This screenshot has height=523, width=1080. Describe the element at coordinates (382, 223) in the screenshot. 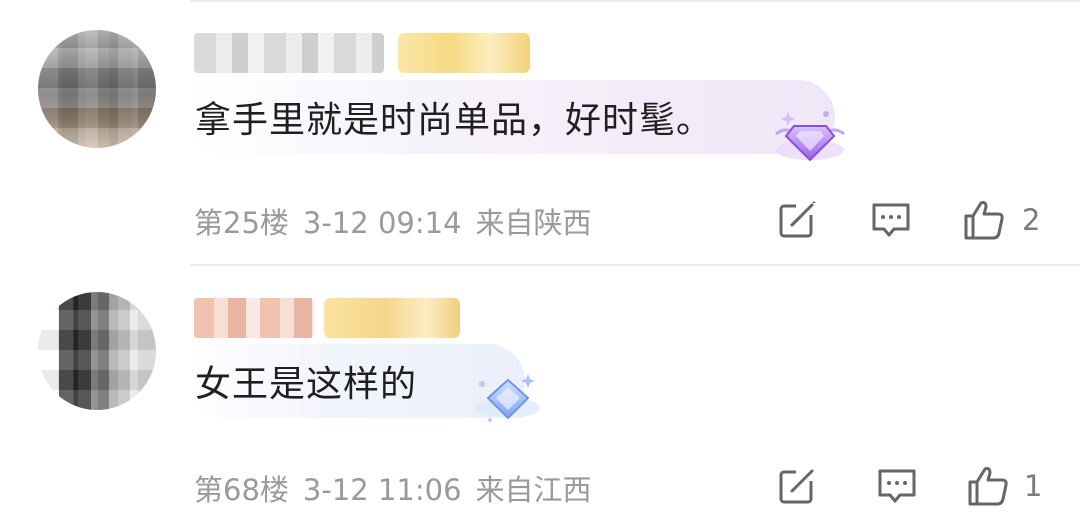

I see `timestamp: 3-12 09:14` at that location.